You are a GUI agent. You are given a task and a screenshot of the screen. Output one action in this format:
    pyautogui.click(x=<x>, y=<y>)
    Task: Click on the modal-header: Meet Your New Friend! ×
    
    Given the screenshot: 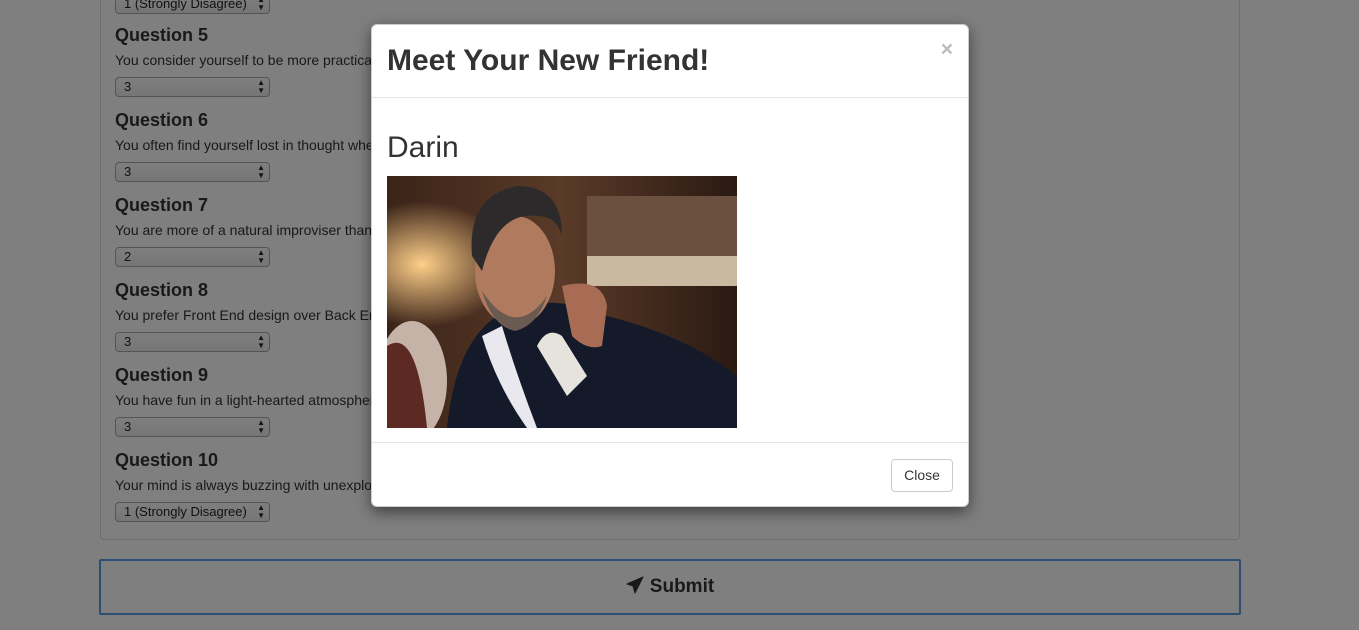 What is the action you would take?
    pyautogui.click(x=670, y=61)
    